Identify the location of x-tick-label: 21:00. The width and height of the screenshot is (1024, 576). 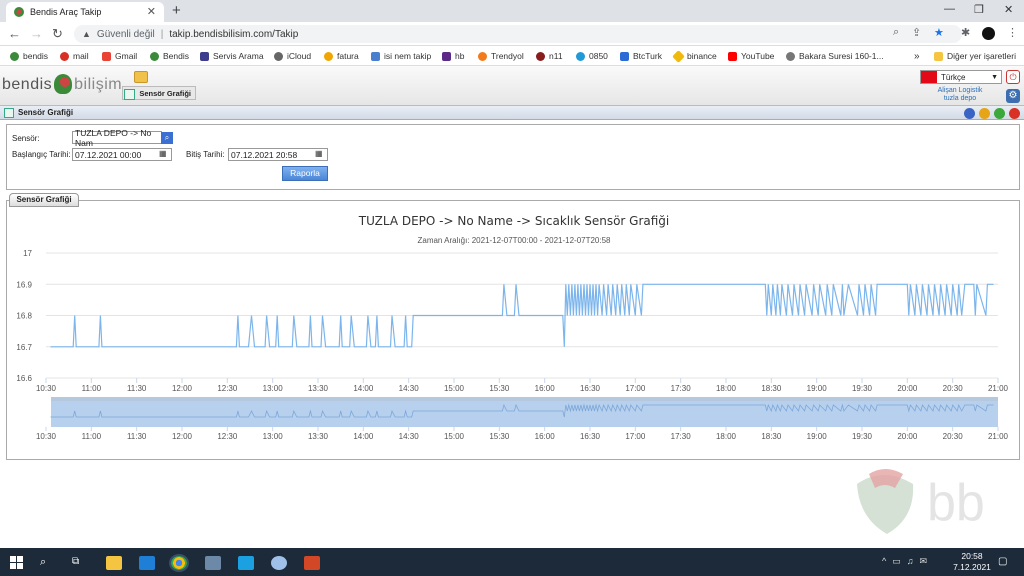
(998, 388).